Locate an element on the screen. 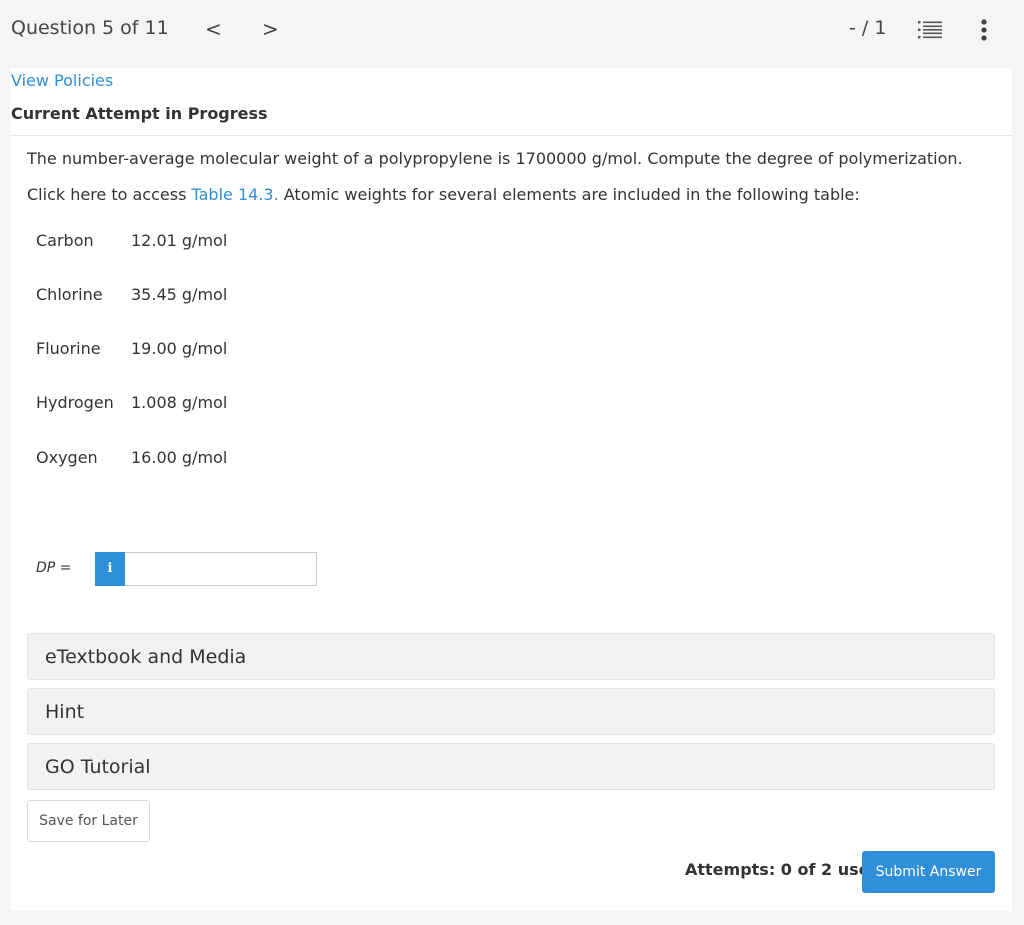 This screenshot has width=1024, height=925. attempts-counter: Attempts: 0 of 2 used is located at coordinates (783, 869).